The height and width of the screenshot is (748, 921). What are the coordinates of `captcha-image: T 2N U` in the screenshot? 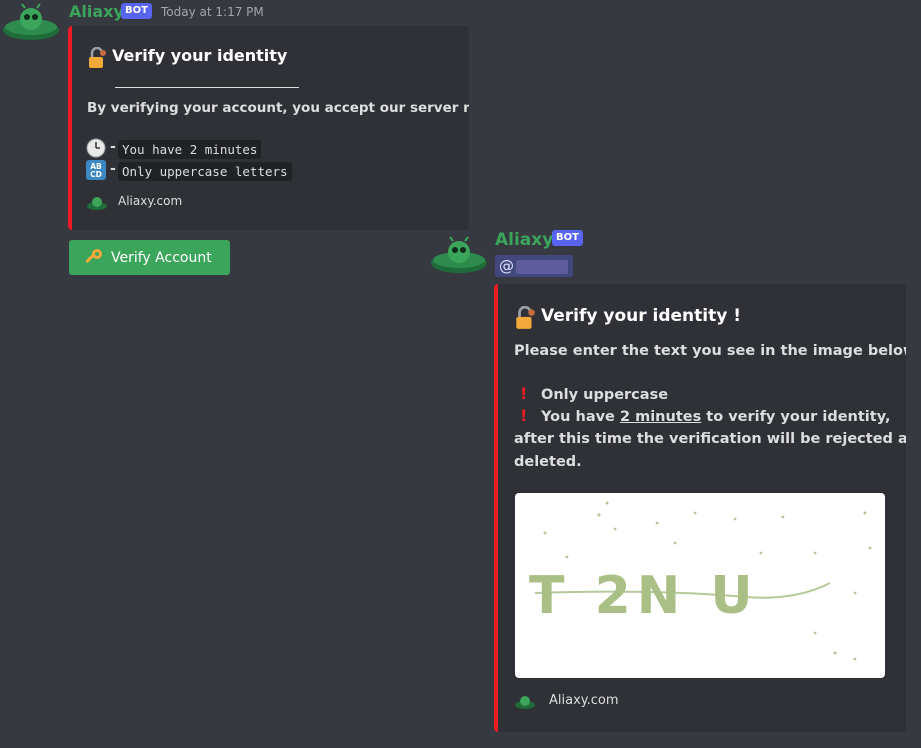 It's located at (700, 585).